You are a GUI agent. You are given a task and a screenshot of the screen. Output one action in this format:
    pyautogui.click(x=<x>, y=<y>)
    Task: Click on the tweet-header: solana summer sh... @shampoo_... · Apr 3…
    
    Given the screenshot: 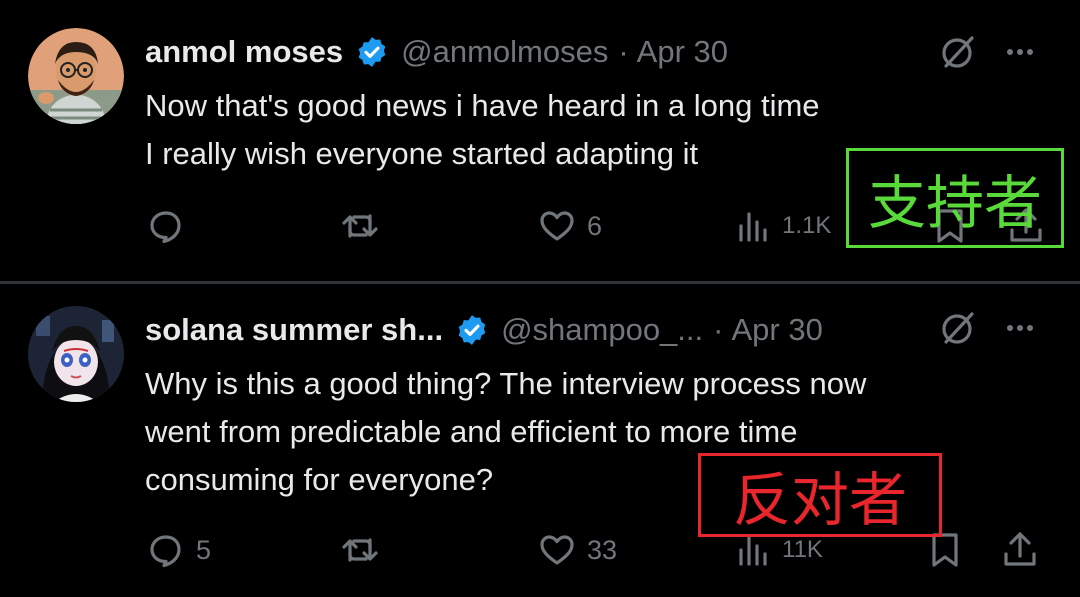 What is the action you would take?
    pyautogui.click(x=484, y=330)
    